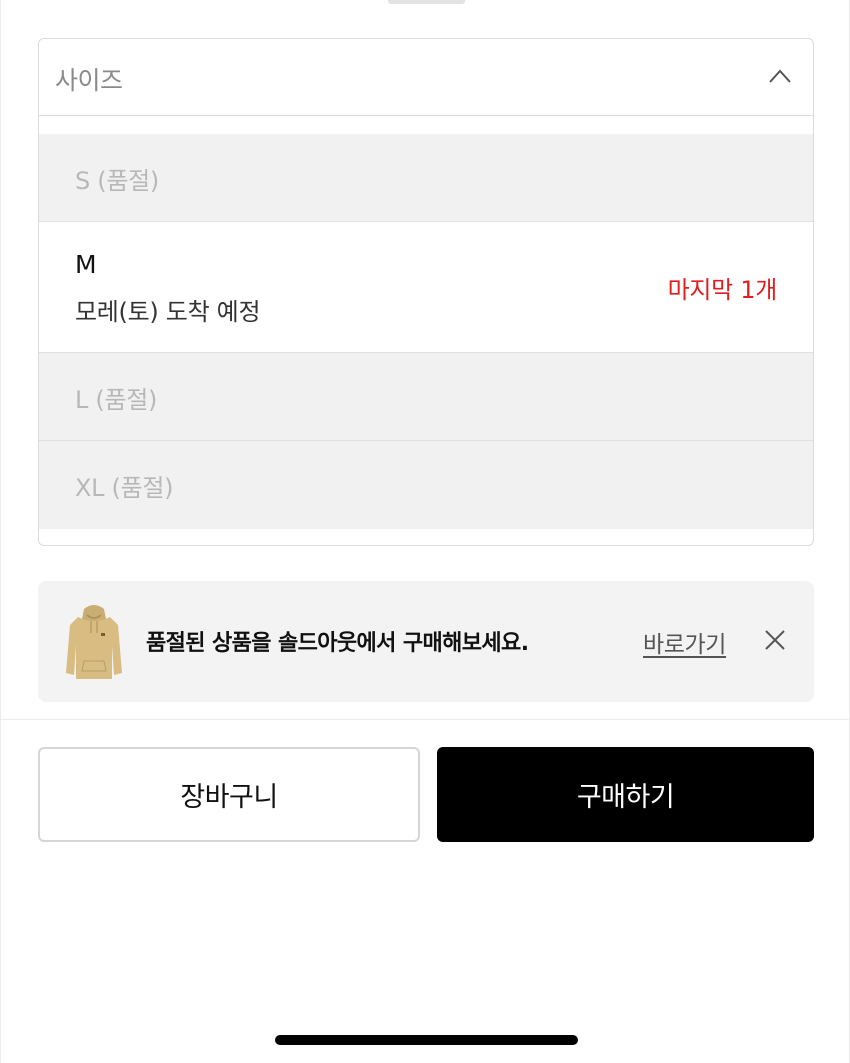  I want to click on size-option-m: M 모레(토) 도착 예정 마지막 1개, so click(426, 287).